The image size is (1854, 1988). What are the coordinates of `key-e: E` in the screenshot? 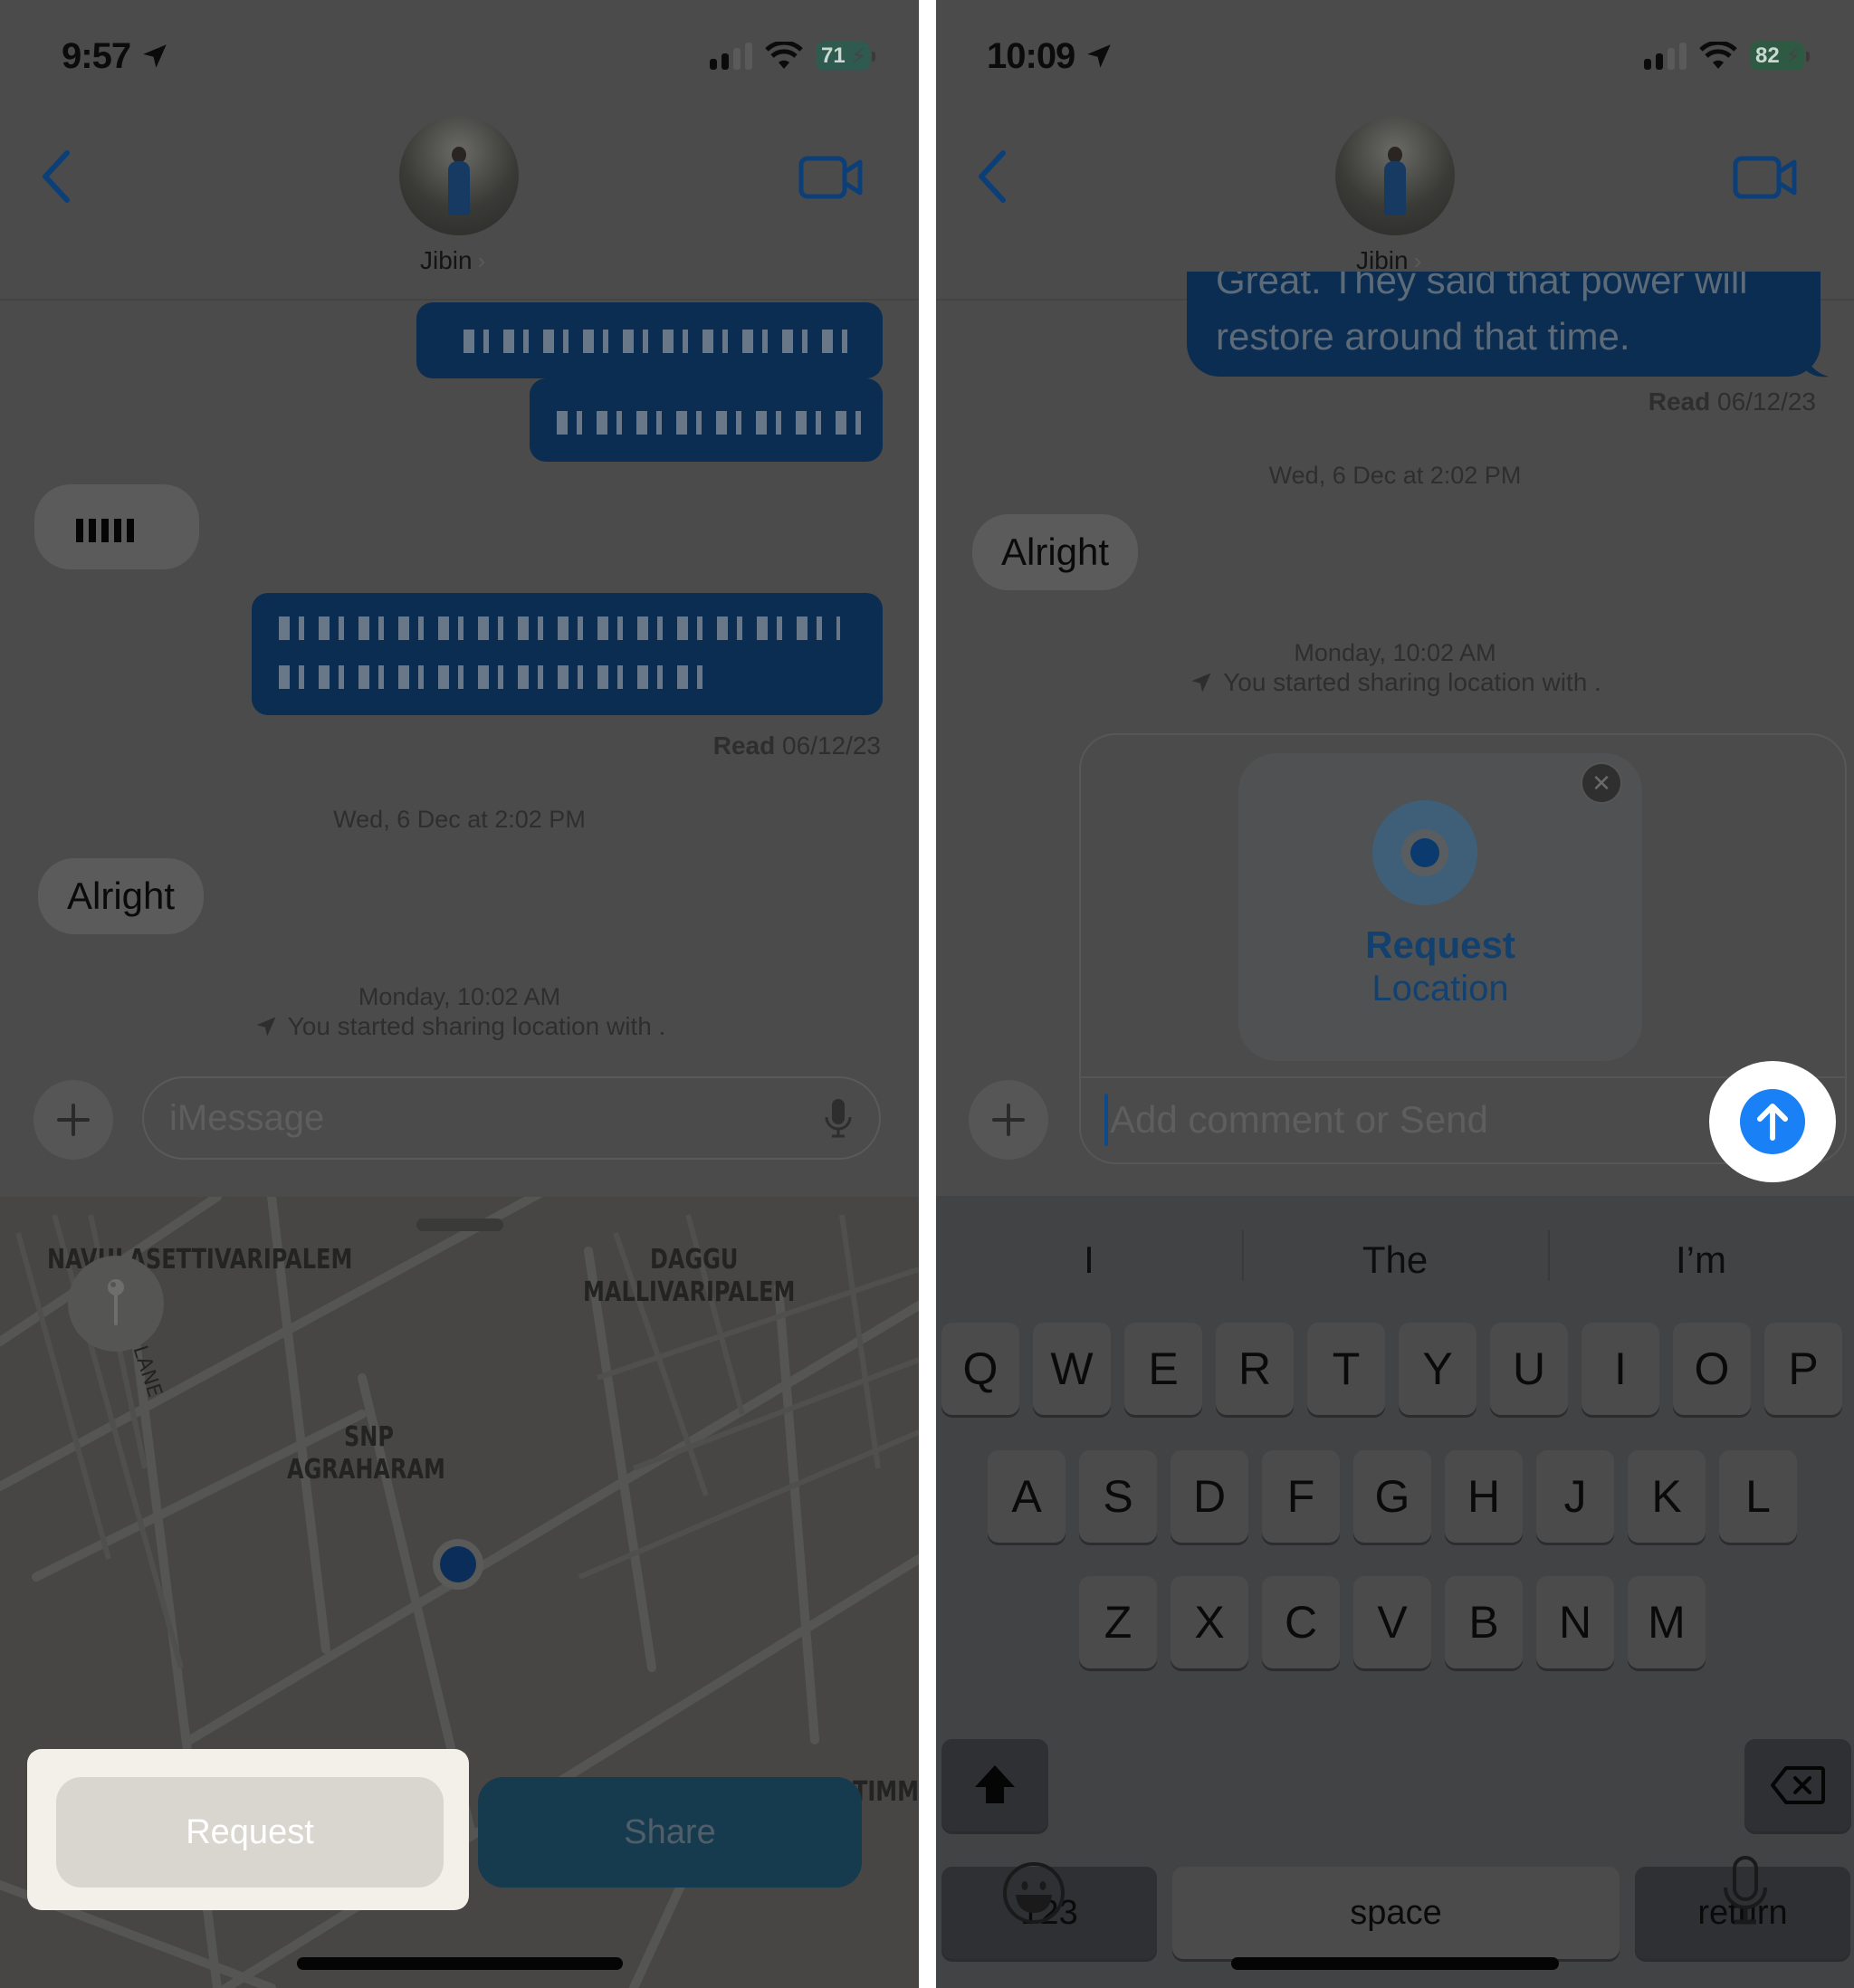 It's located at (1163, 1369).